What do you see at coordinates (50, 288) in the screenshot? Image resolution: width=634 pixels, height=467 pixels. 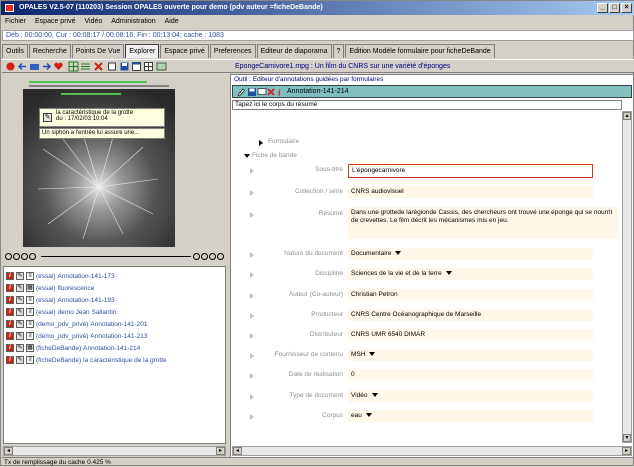 I see `list-item: i ✎ ▦ (essai) fluorescence` at bounding box center [50, 288].